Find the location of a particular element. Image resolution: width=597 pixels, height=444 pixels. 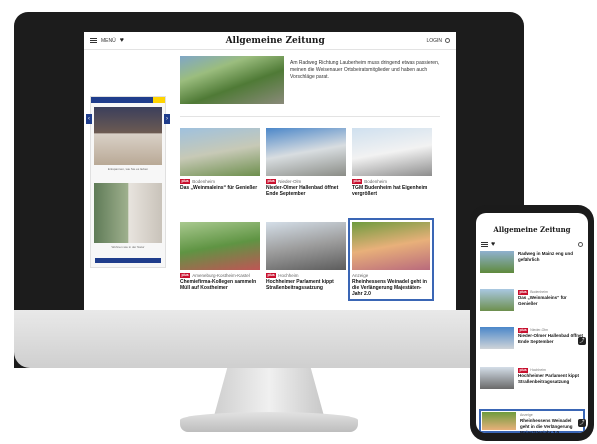

divider is located at coordinates (310, 116).